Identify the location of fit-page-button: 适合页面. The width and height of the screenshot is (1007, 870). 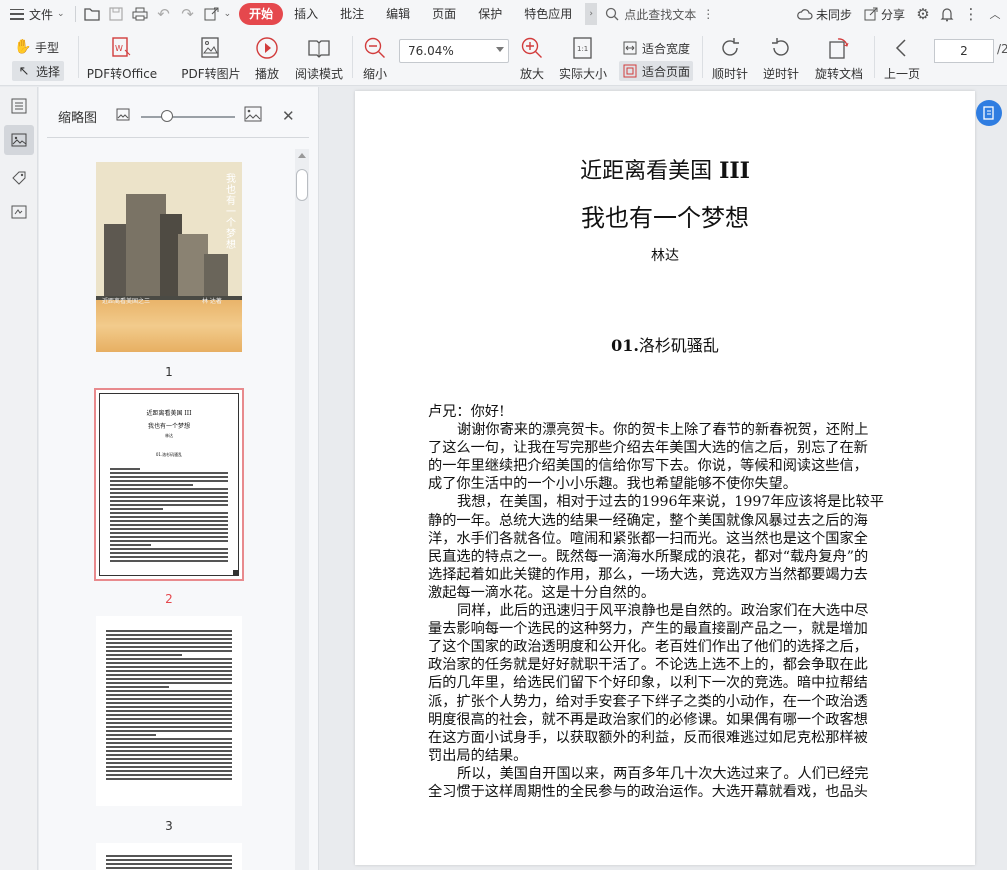
(656, 71).